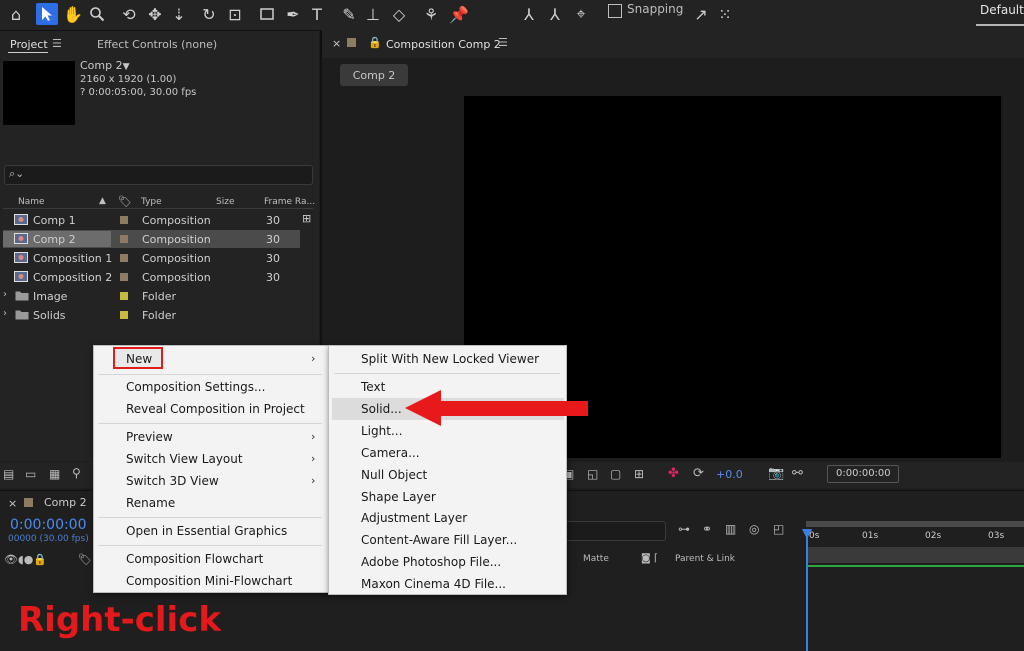 This screenshot has width=1024, height=651. What do you see at coordinates (592, 474) in the screenshot?
I see `transparency-grid-icon: ◱` at bounding box center [592, 474].